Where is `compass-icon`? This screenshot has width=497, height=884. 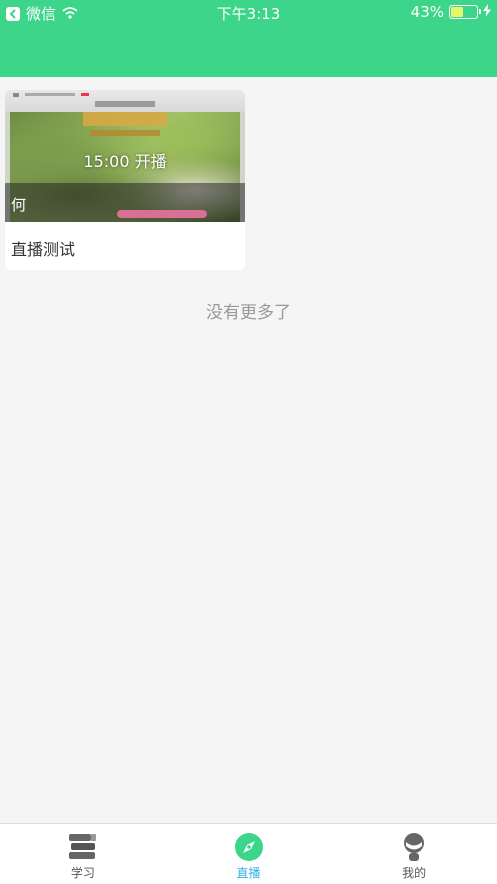 compass-icon is located at coordinates (249, 847).